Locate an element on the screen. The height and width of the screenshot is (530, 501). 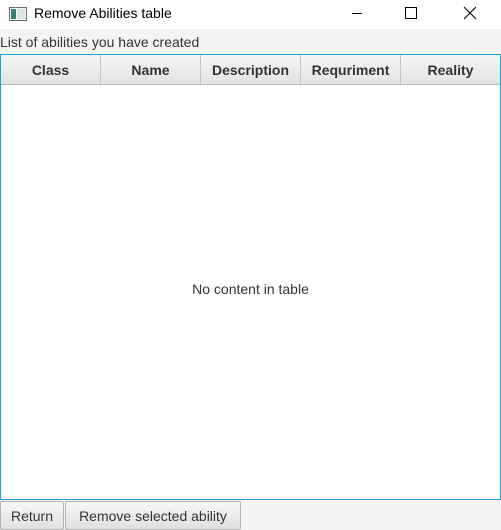
maximize-icon is located at coordinates (411, 14).